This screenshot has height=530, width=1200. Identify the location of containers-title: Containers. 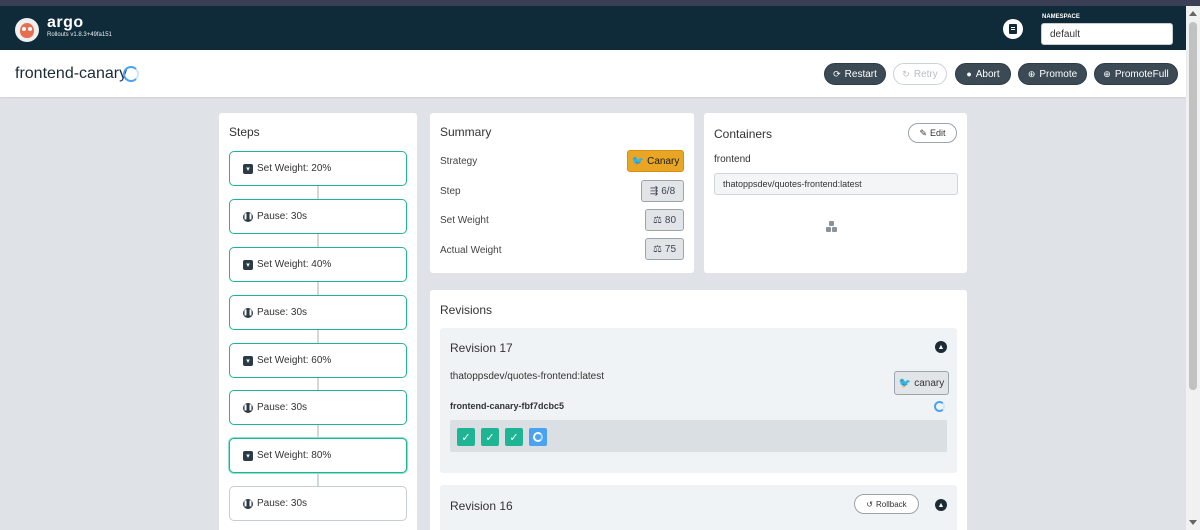
(743, 134).